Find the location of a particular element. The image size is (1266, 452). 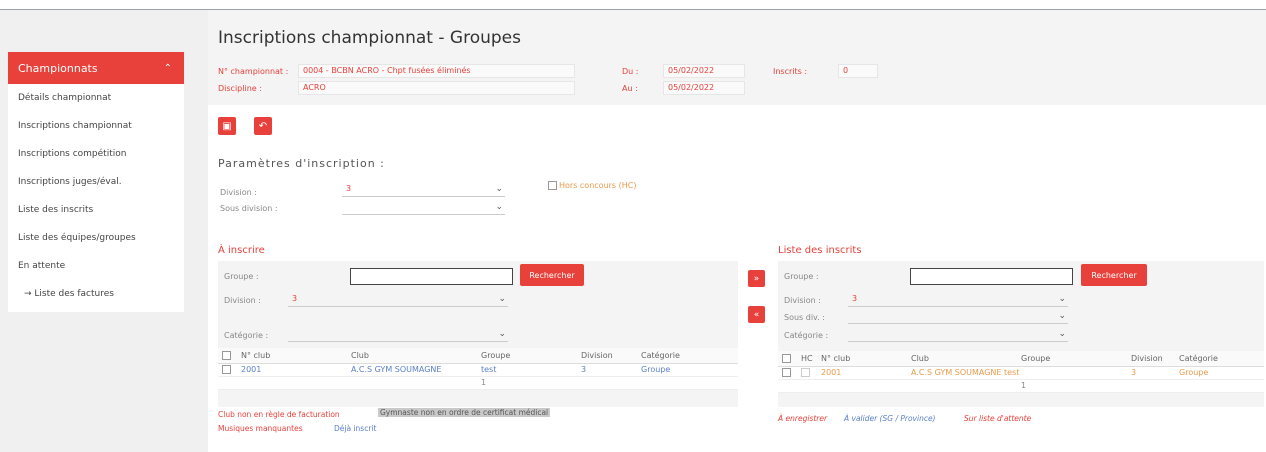

sidebar-header: Championnats ⌃ is located at coordinates (96, 68).